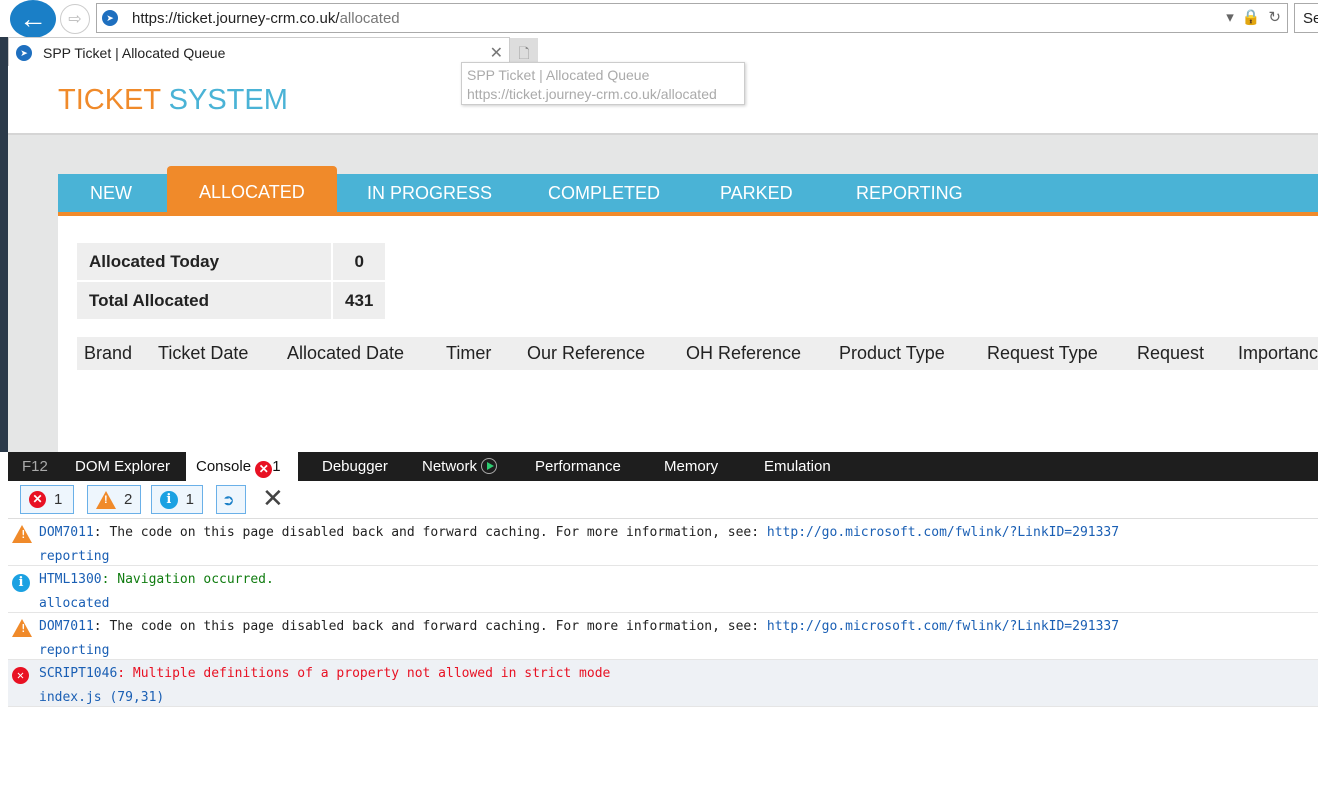  Describe the element at coordinates (58, 499) in the screenshot. I see `errors-count: 1` at that location.